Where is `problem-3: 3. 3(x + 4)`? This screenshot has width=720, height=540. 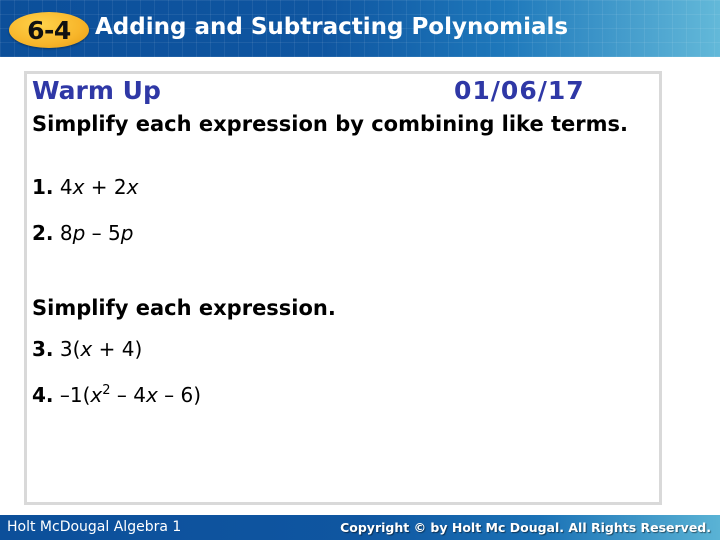
problem-3: 3. 3(x + 4) is located at coordinates (87, 349).